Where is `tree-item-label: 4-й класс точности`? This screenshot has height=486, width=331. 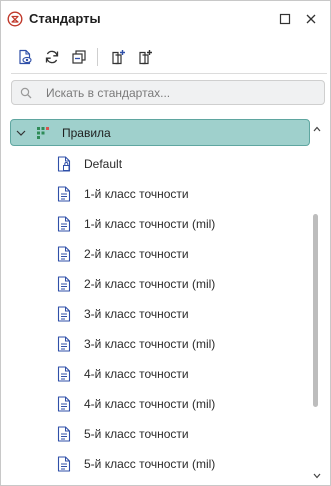 tree-item-label: 4-й класс точности is located at coordinates (136, 374).